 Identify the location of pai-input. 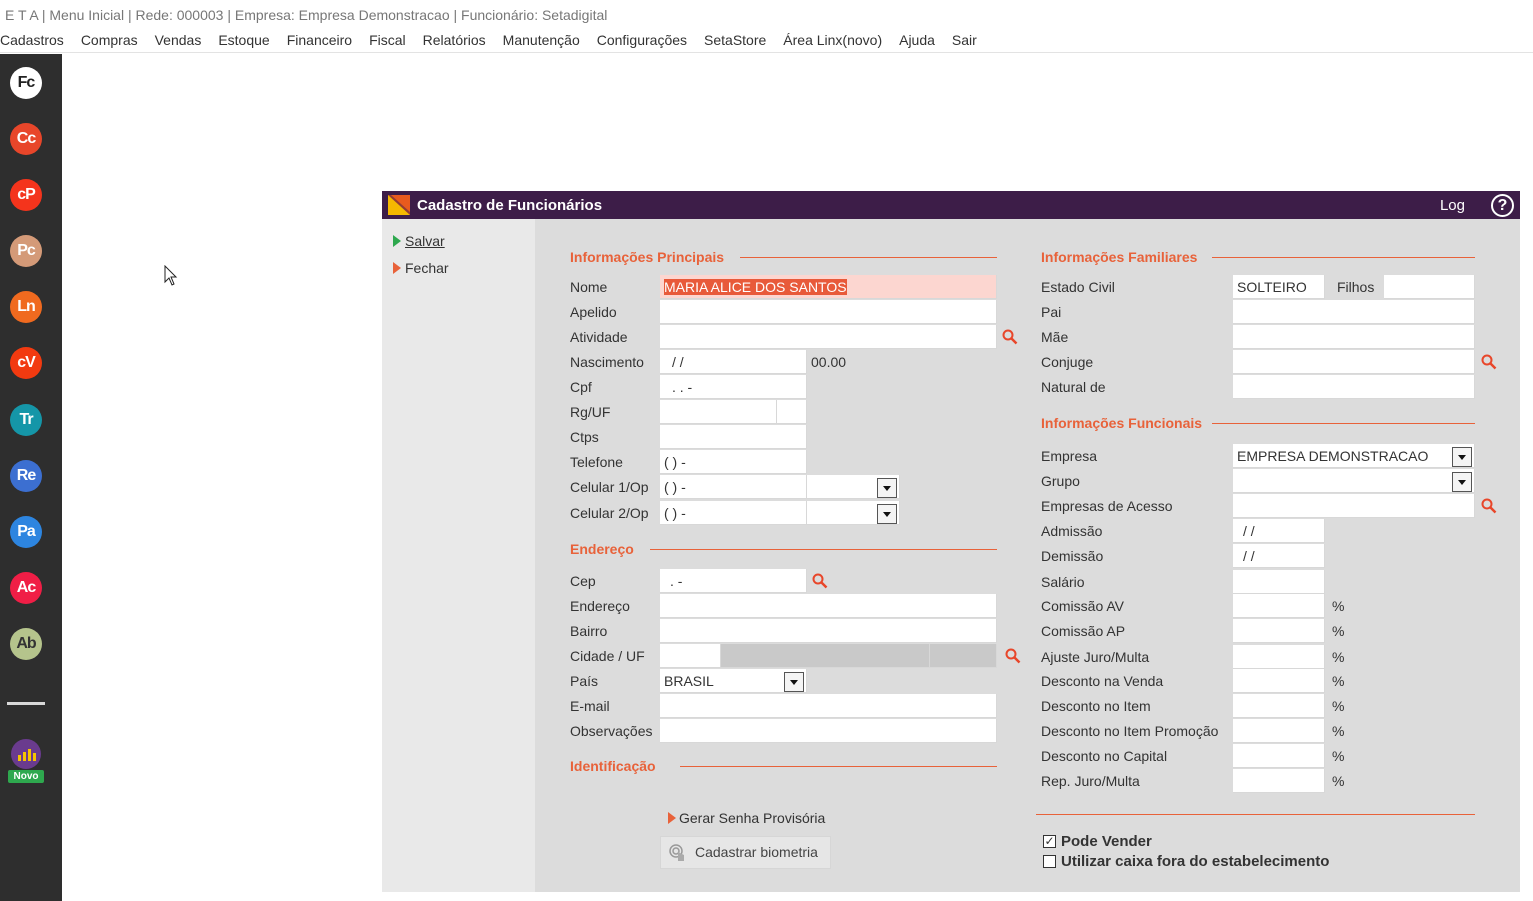
(1354, 312).